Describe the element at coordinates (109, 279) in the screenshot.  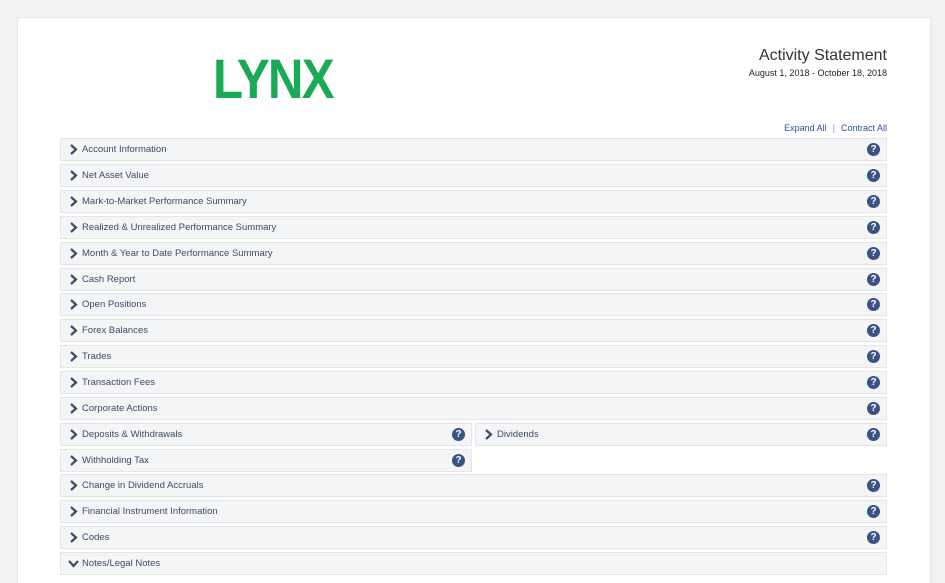
I see `section-label: Cash Report` at that location.